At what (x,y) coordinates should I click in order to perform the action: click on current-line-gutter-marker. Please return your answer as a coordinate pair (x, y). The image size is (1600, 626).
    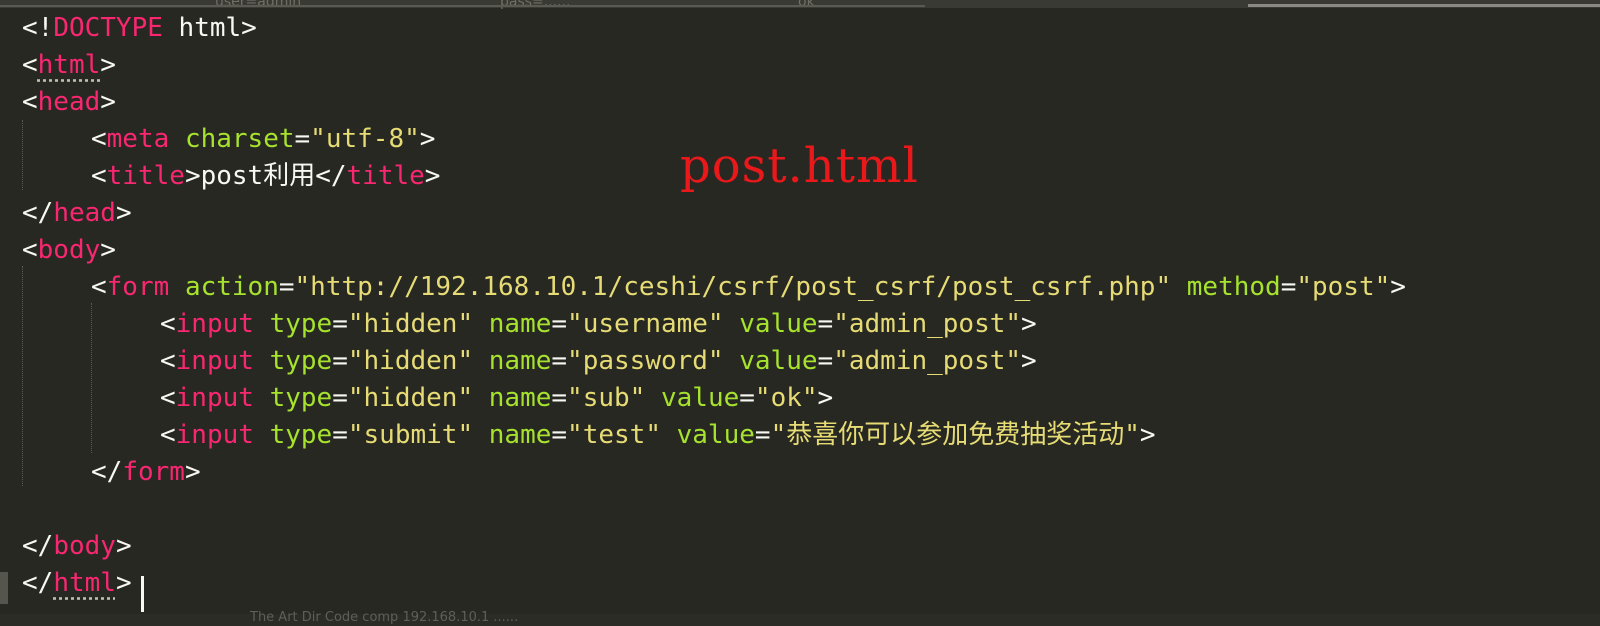
    Looking at the image, I should click on (4, 588).